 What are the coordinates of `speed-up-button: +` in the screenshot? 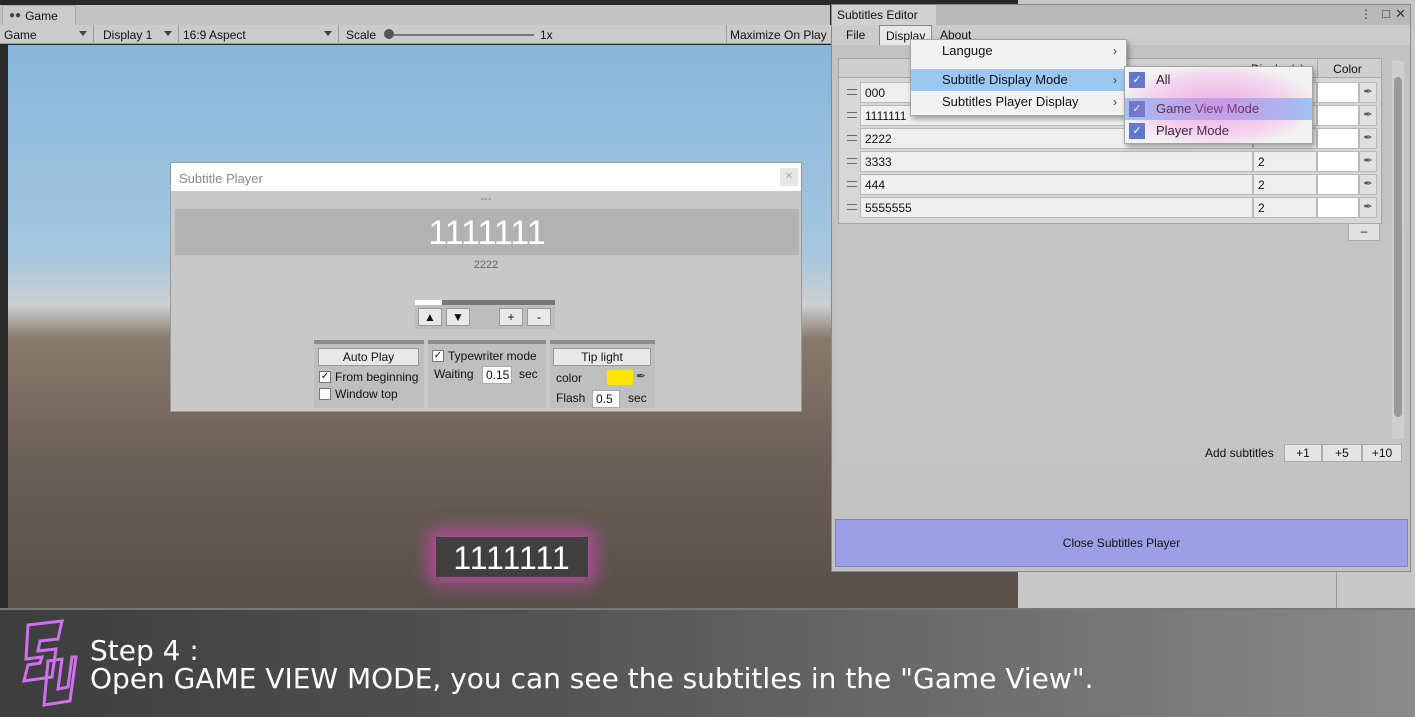 It's located at (511, 317).